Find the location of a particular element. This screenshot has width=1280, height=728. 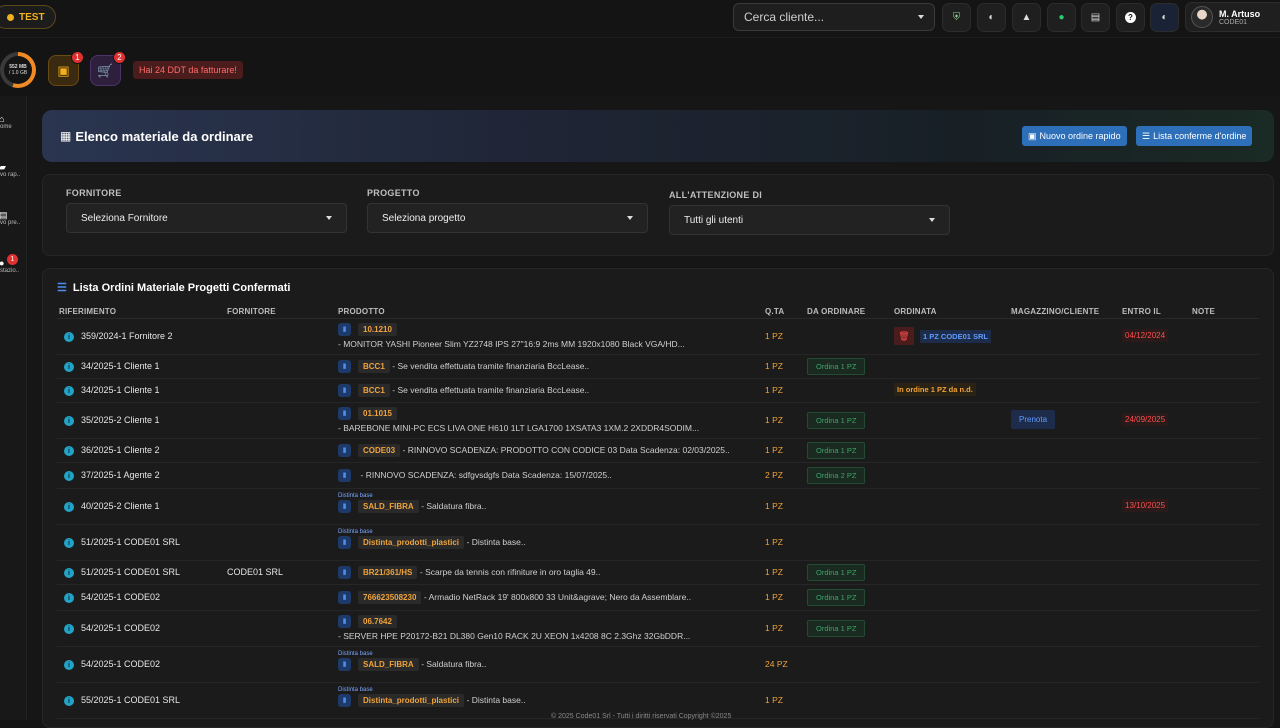

help-button: ? is located at coordinates (1130, 17).